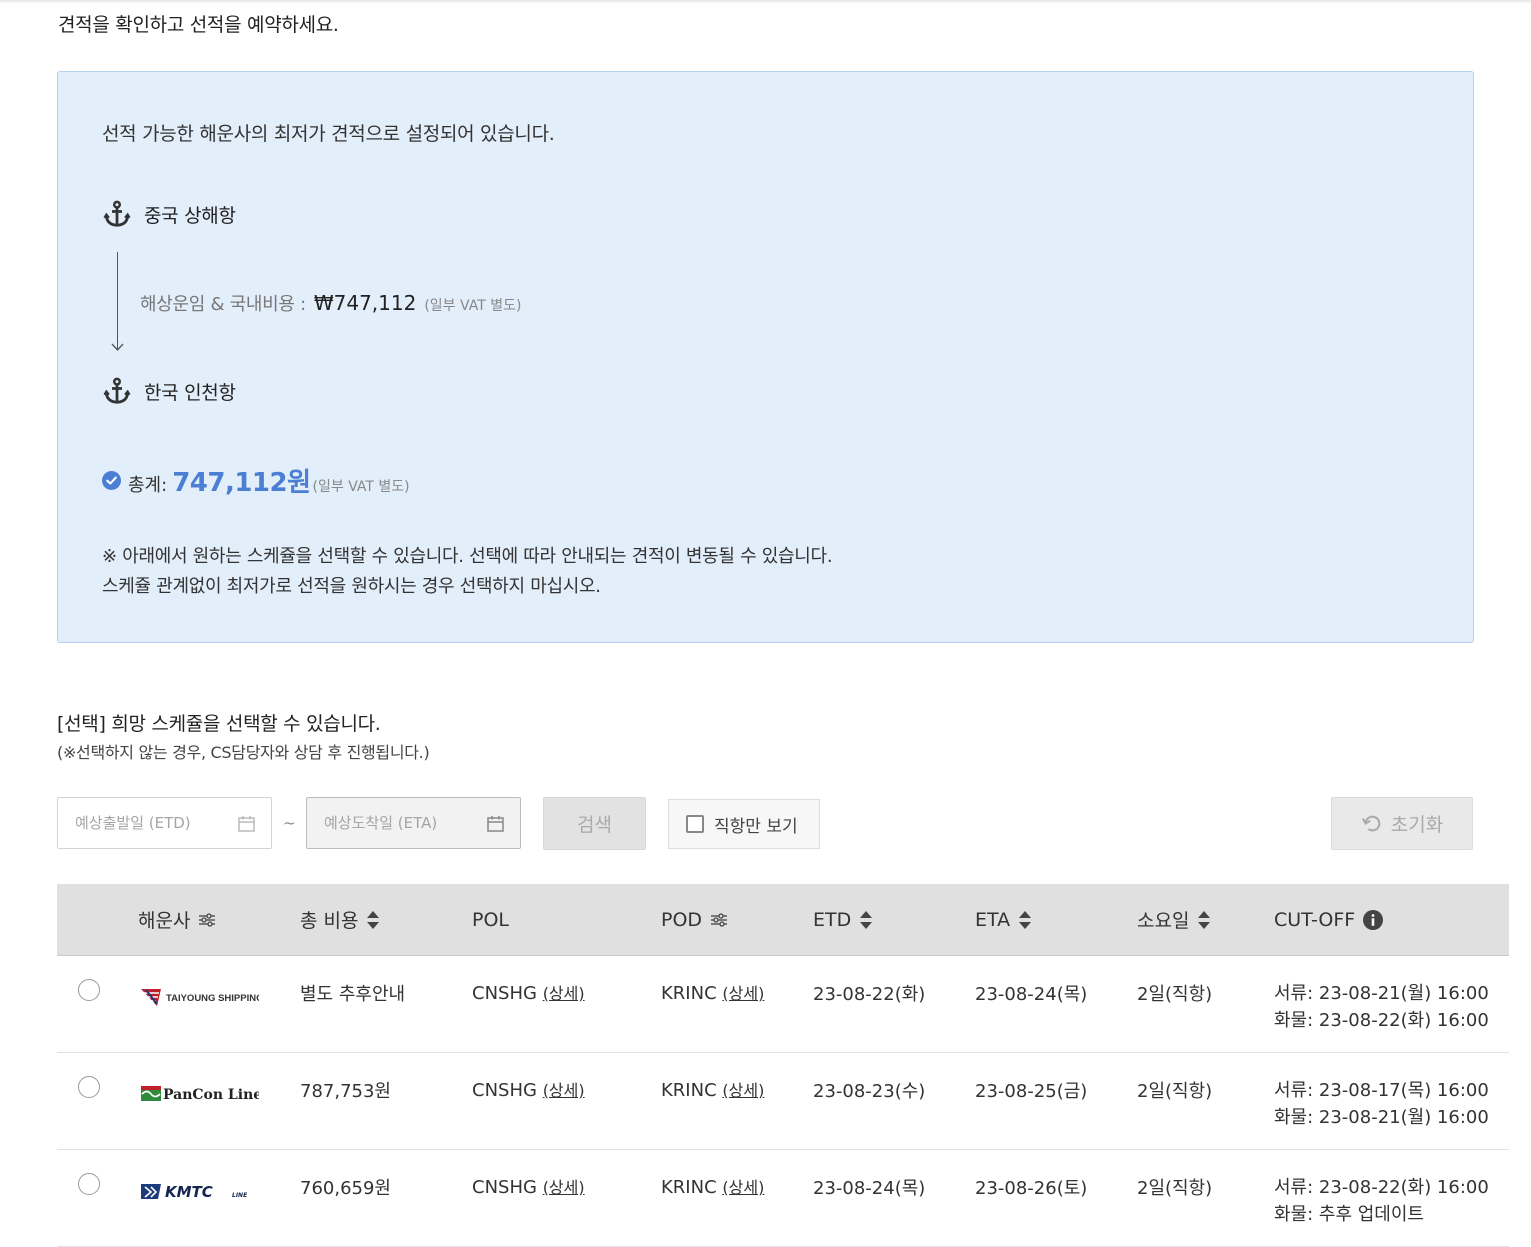  I want to click on col-carrier: 해운사, so click(177, 919).